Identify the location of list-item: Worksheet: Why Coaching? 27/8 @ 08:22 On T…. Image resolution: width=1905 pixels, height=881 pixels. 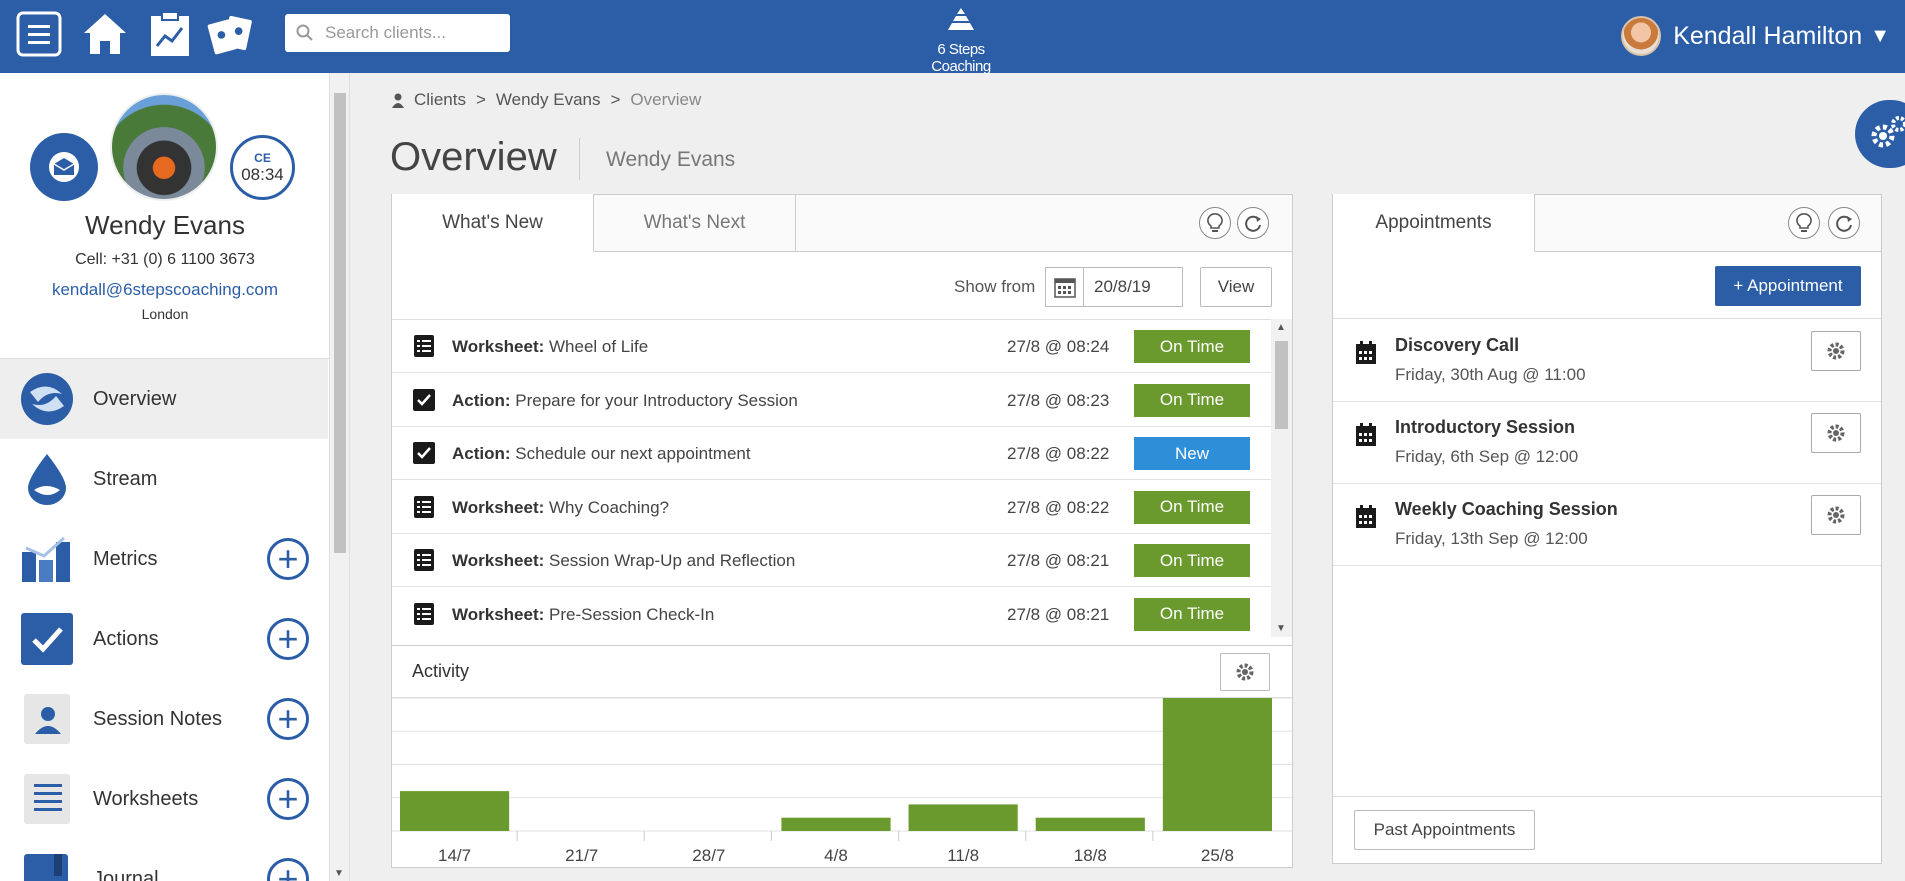
(831, 507).